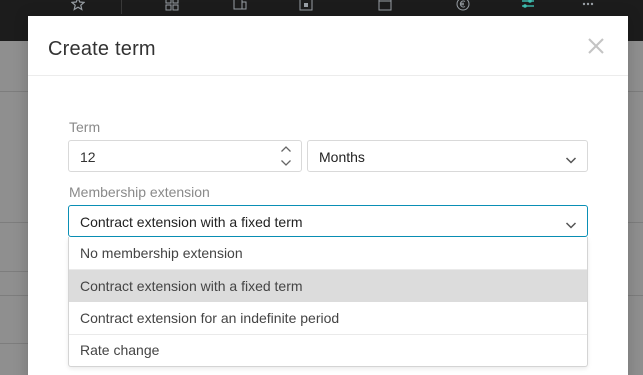  Describe the element at coordinates (240, 6) in the screenshot. I see `devices-icon` at that location.